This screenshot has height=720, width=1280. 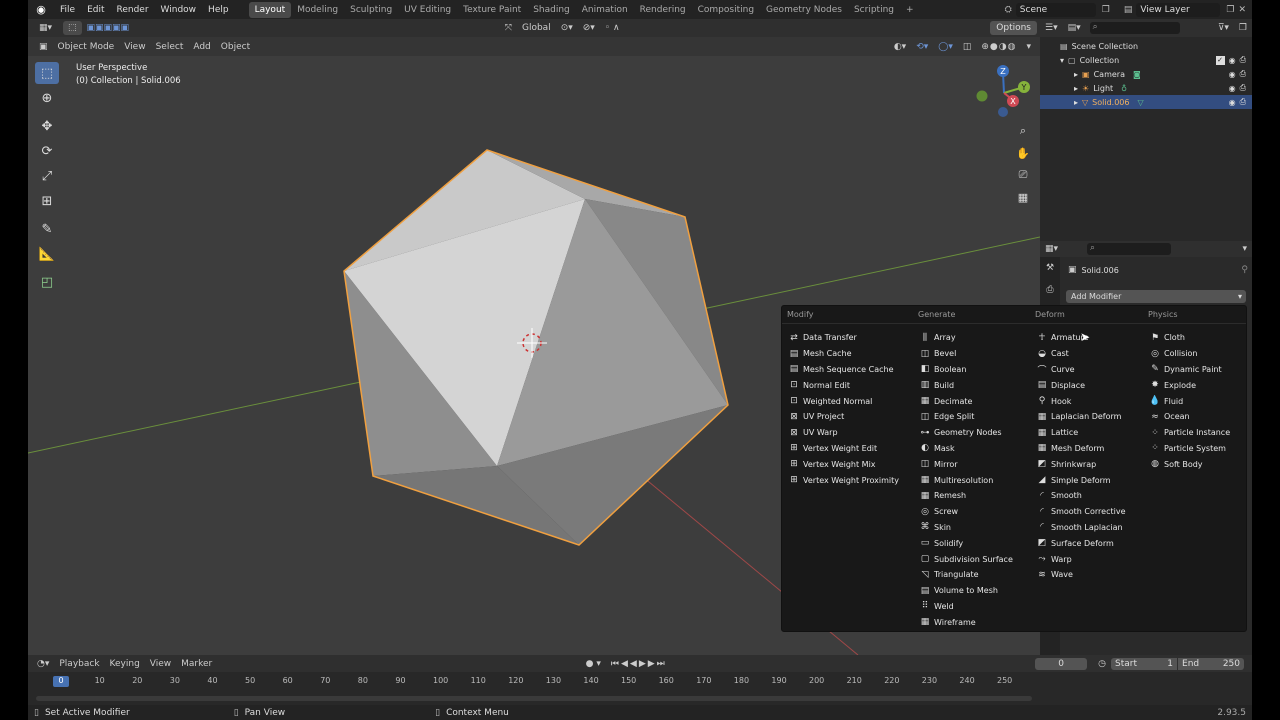 What do you see at coordinates (72, 28) in the screenshot?
I see `select-tool-icon: ⬚` at bounding box center [72, 28].